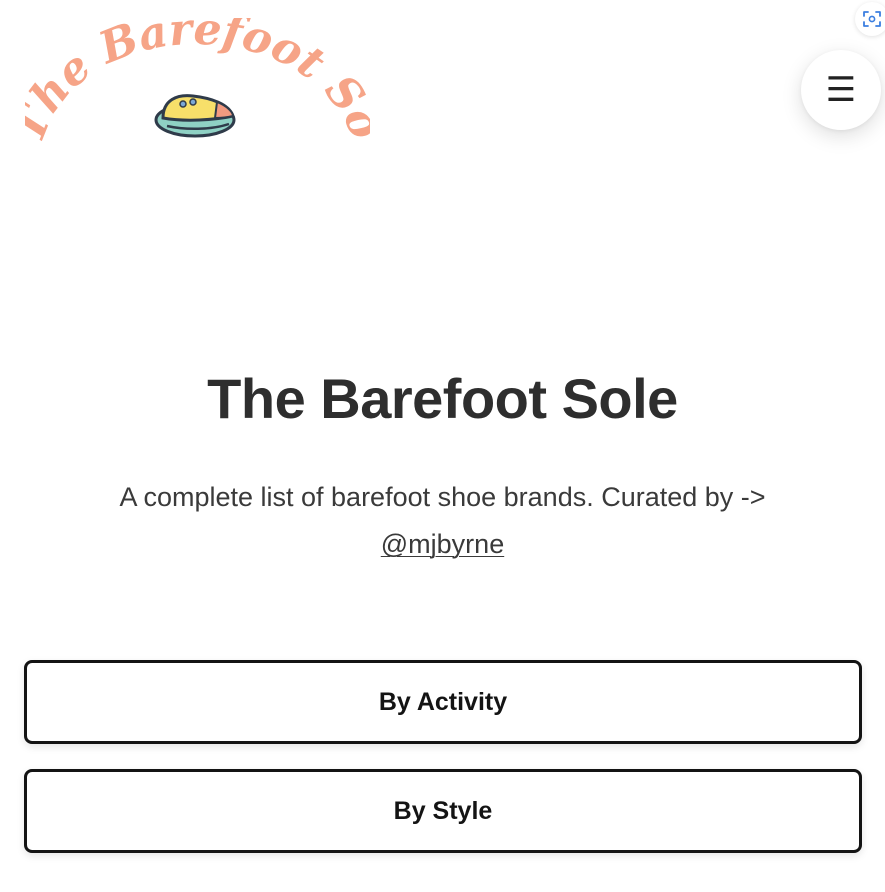 This screenshot has height=892, width=885. I want to click on author-link: @mjbyrne, so click(442, 544).